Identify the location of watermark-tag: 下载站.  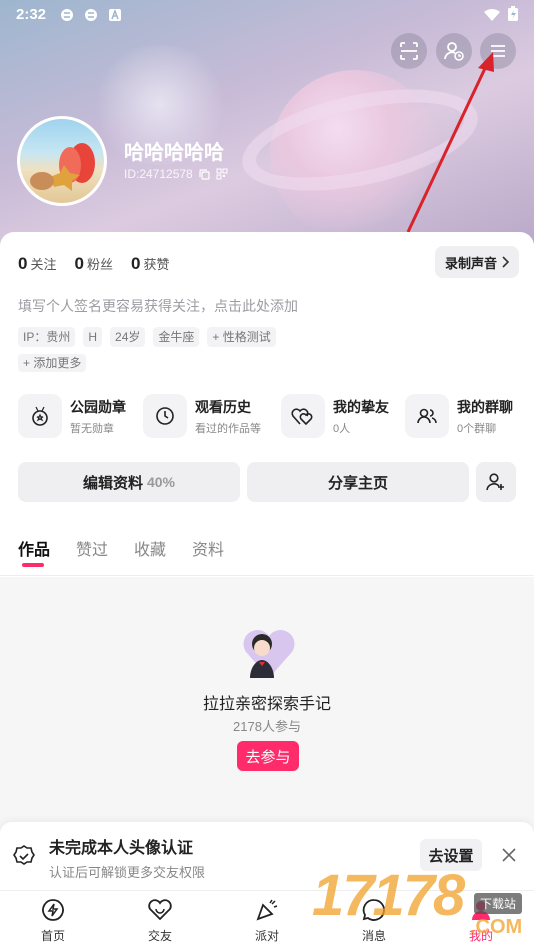
(498, 903).